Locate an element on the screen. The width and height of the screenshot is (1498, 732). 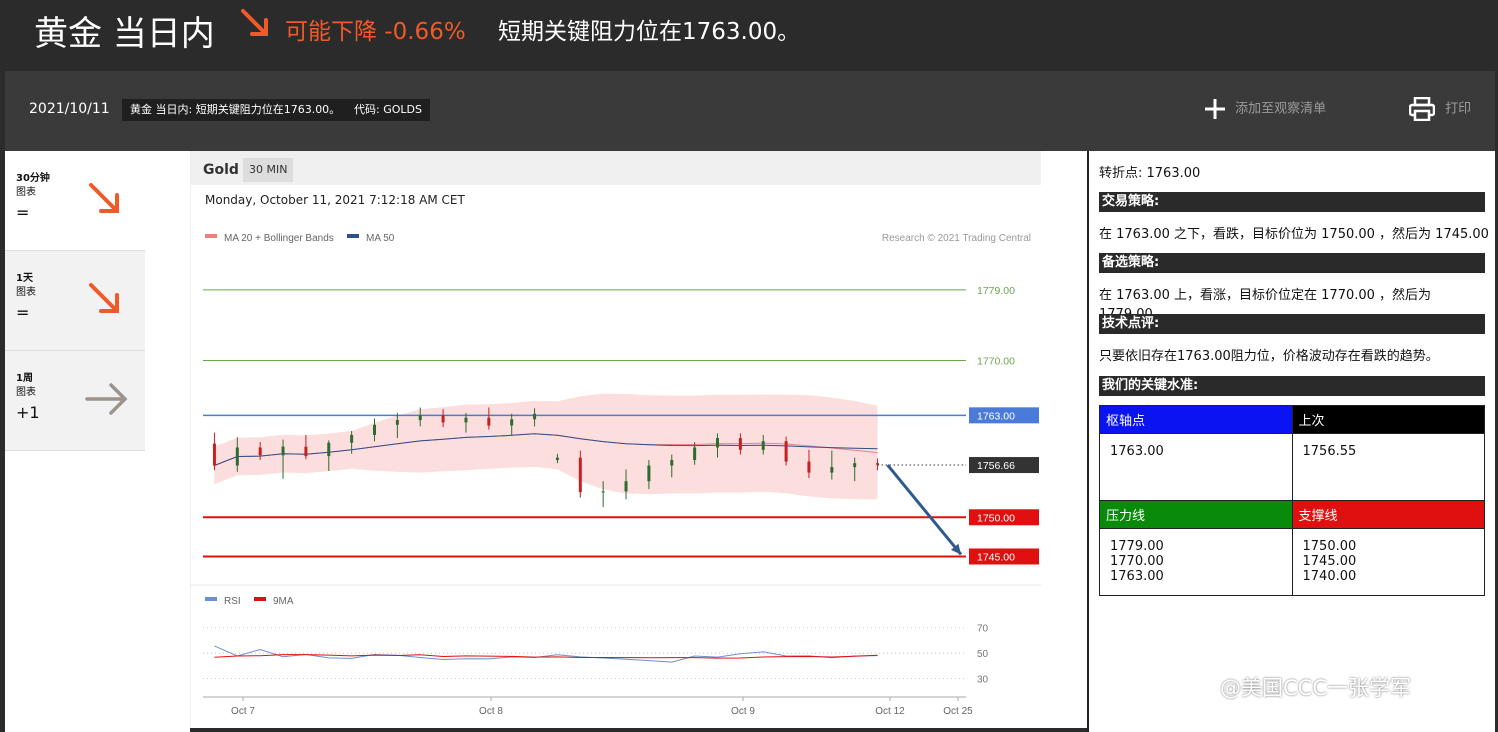
forecast-arrow is located at coordinates (924, 510).